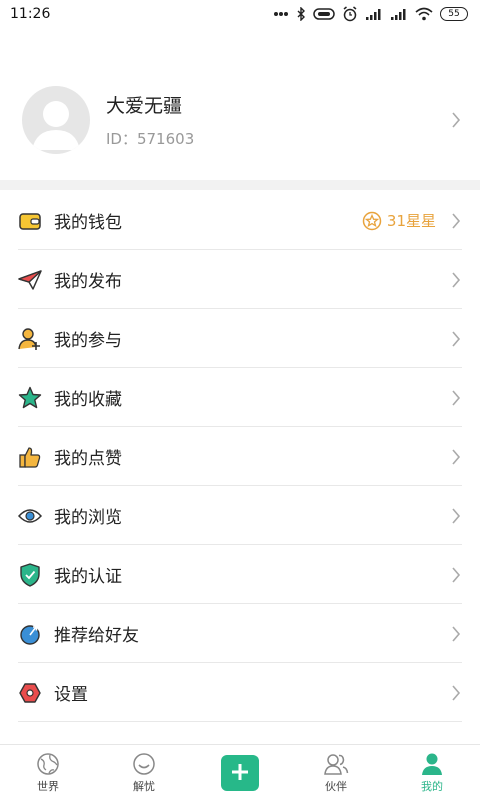  What do you see at coordinates (336, 764) in the screenshot?
I see `partners-icon` at bounding box center [336, 764].